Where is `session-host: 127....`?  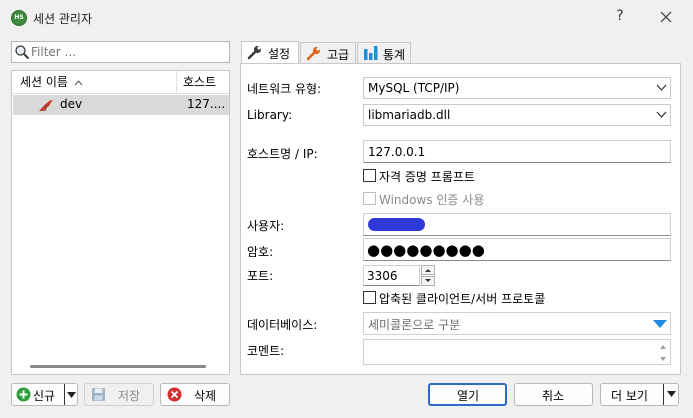
session-host: 127.... is located at coordinates (206, 104).